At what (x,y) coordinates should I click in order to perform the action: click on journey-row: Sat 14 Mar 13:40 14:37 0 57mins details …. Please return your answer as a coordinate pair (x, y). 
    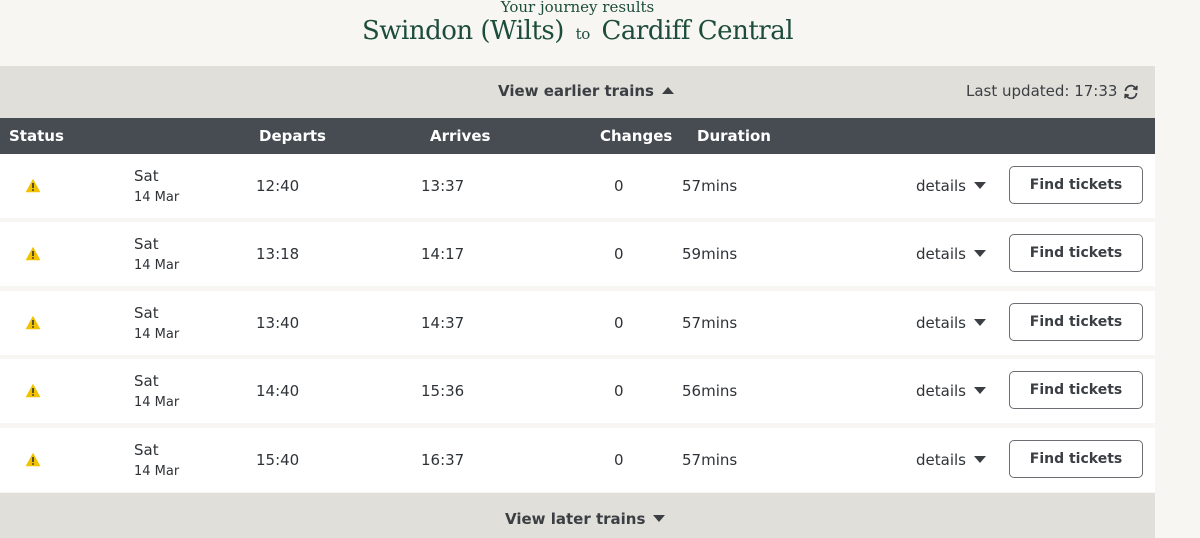
    Looking at the image, I should click on (577, 323).